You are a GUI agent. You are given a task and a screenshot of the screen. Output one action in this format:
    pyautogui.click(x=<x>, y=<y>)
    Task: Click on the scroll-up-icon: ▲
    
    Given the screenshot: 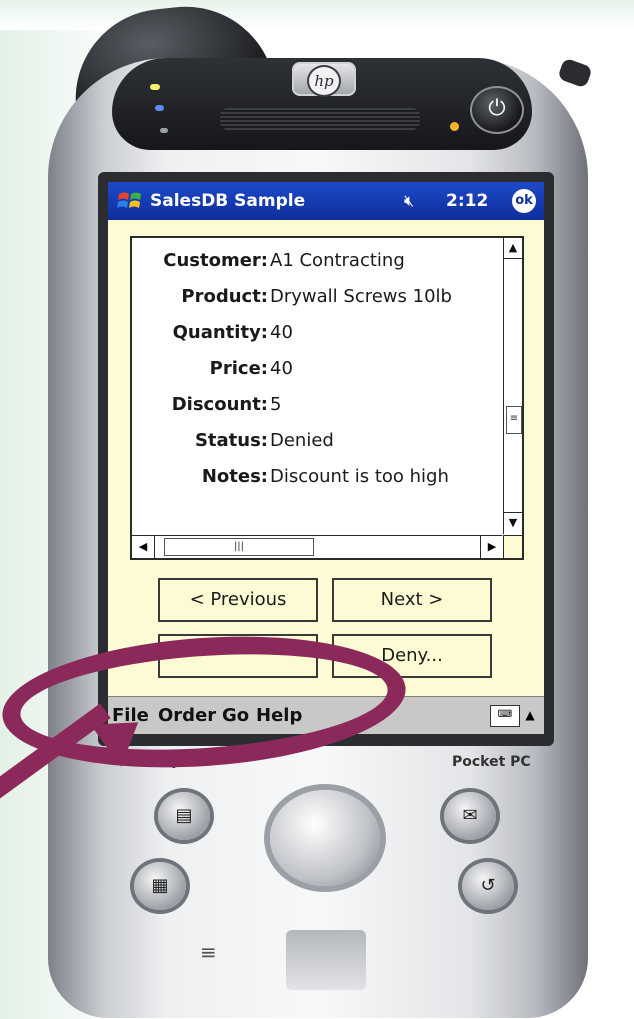 What is the action you would take?
    pyautogui.click(x=513, y=248)
    